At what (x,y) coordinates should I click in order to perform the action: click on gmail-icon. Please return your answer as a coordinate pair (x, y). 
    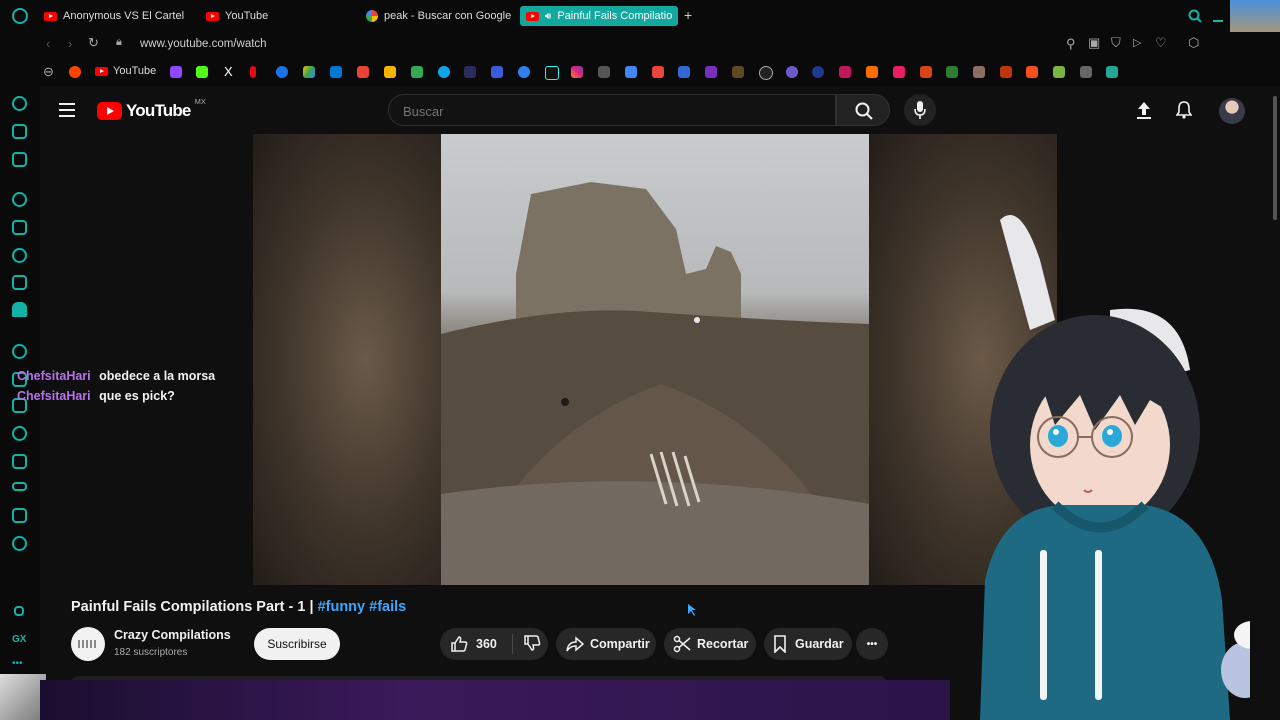
    Looking at the image, I should click on (363, 72).